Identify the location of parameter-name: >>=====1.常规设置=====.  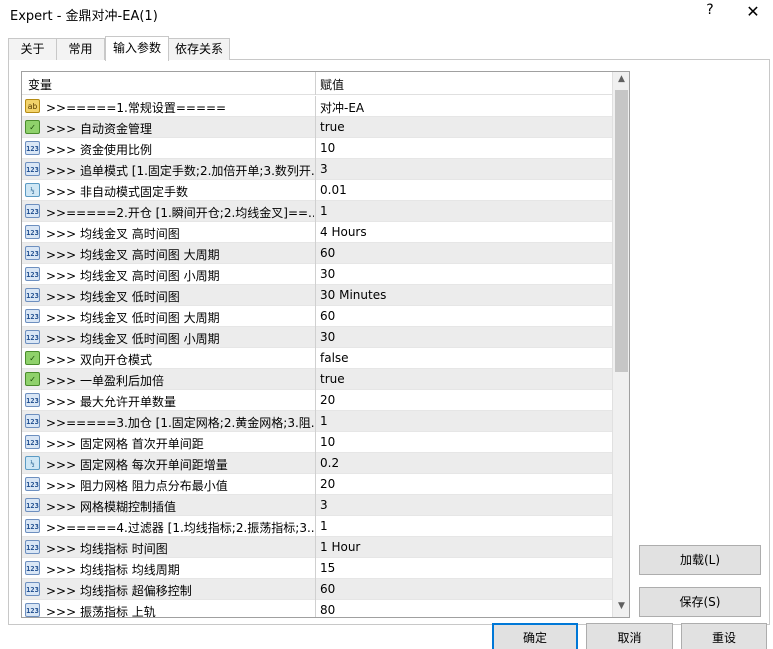
(136, 108).